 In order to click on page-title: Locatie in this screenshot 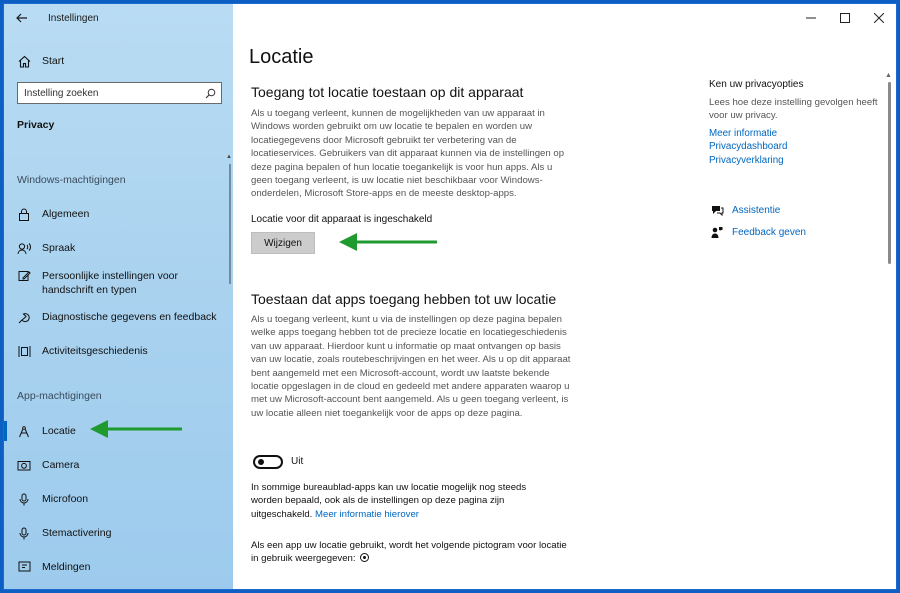, I will do `click(281, 57)`.